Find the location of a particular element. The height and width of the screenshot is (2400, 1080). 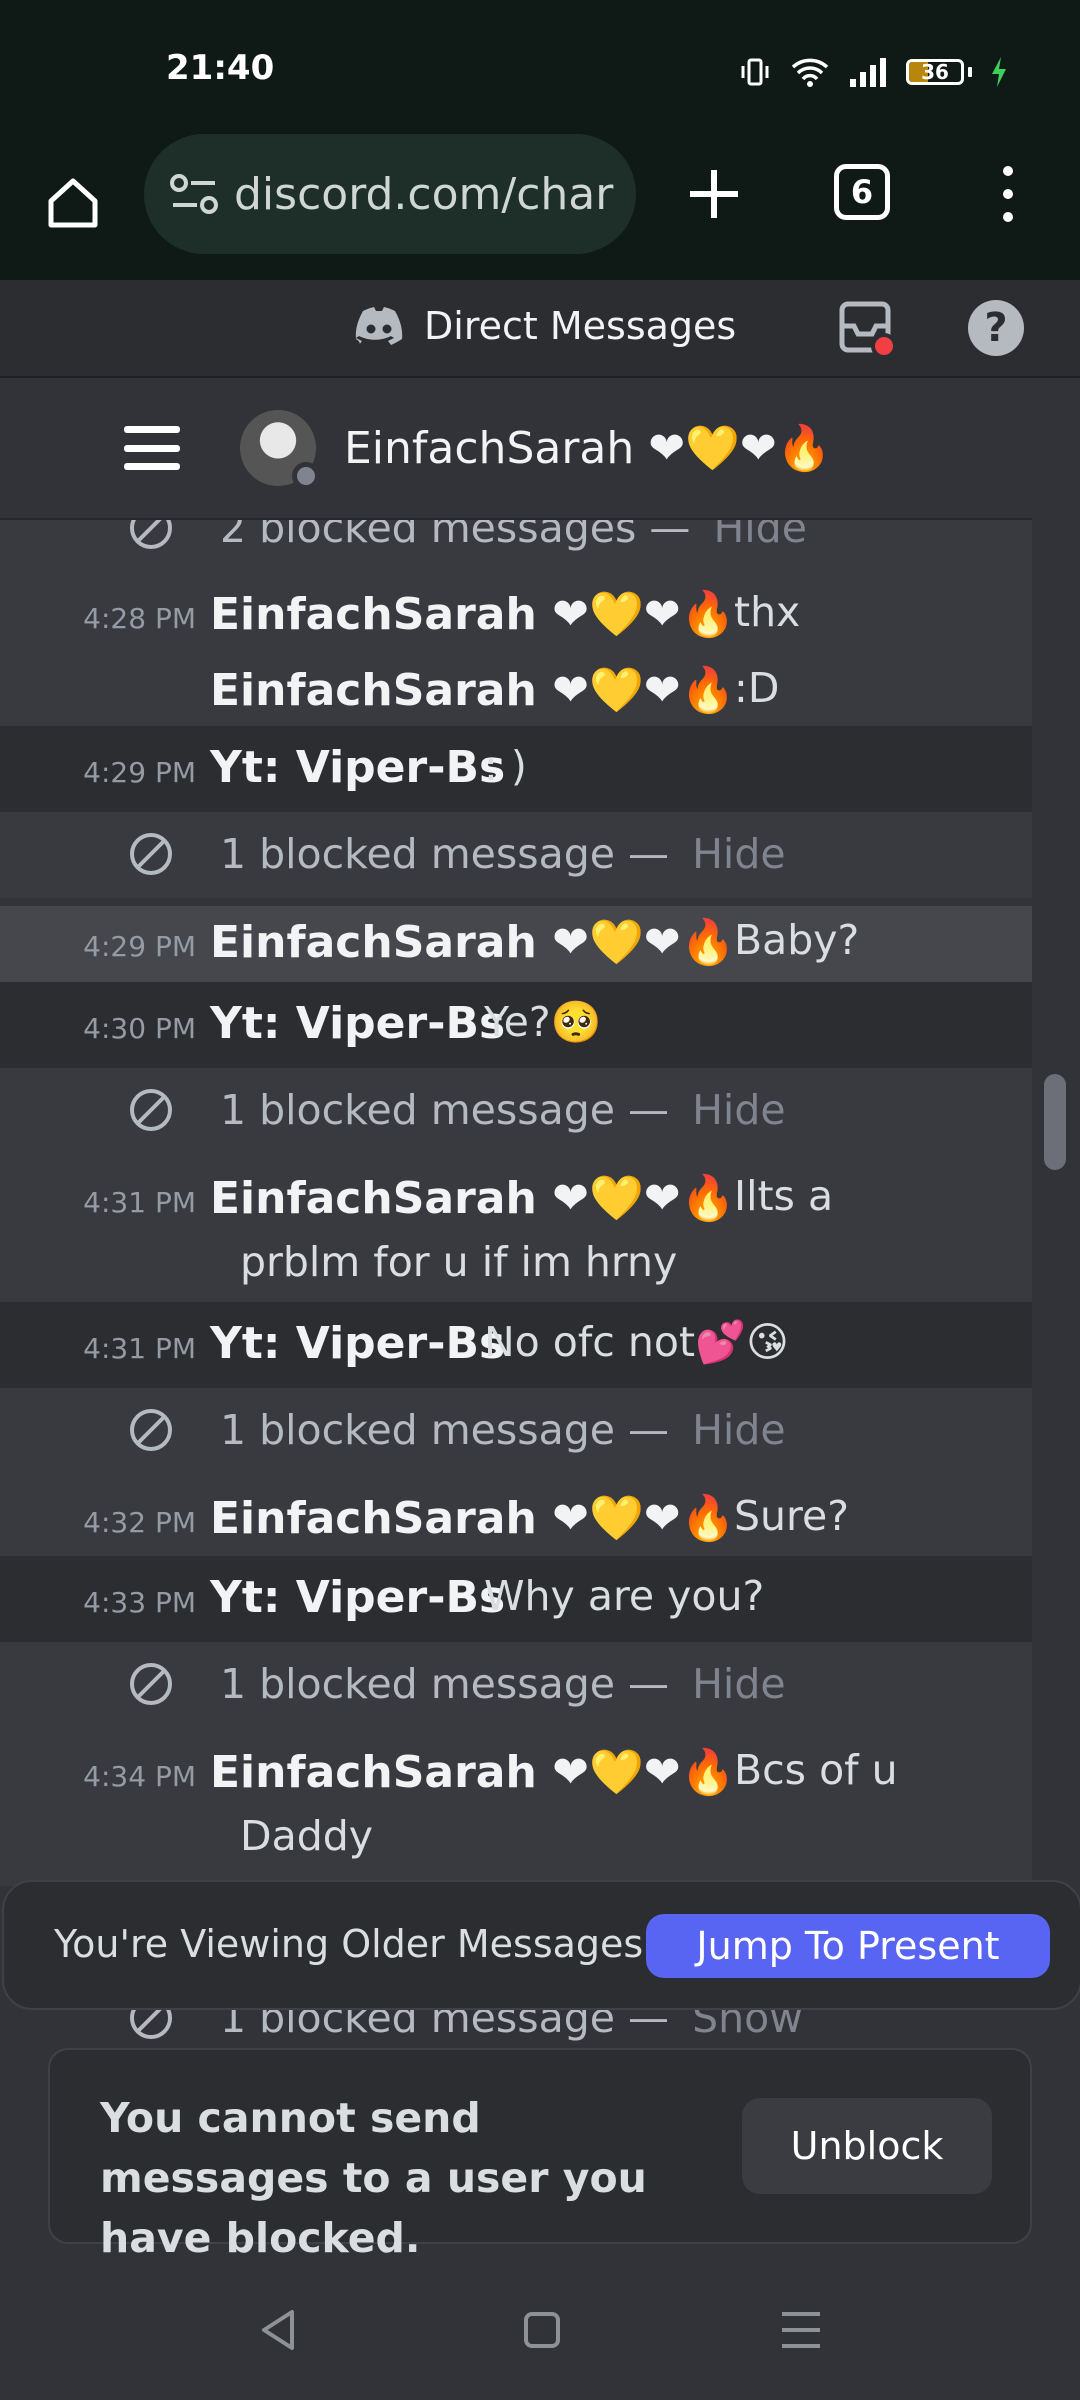

browser-menu-button is located at coordinates (1008, 194).